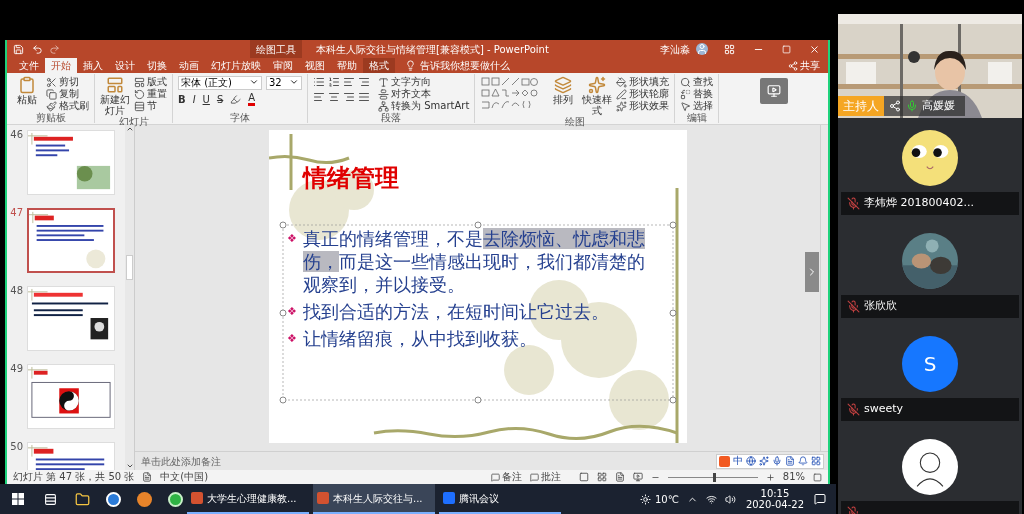  Describe the element at coordinates (786, 49) in the screenshot. I see `maximize-icon` at that location.